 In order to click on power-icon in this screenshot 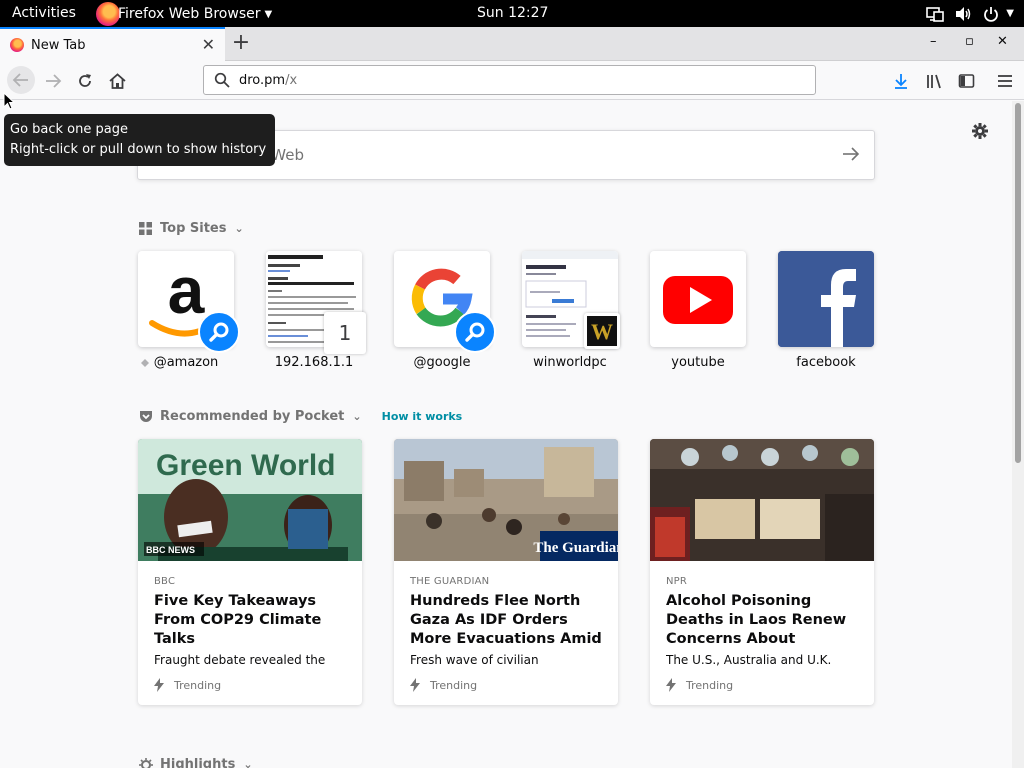, I will do `click(991, 14)`.